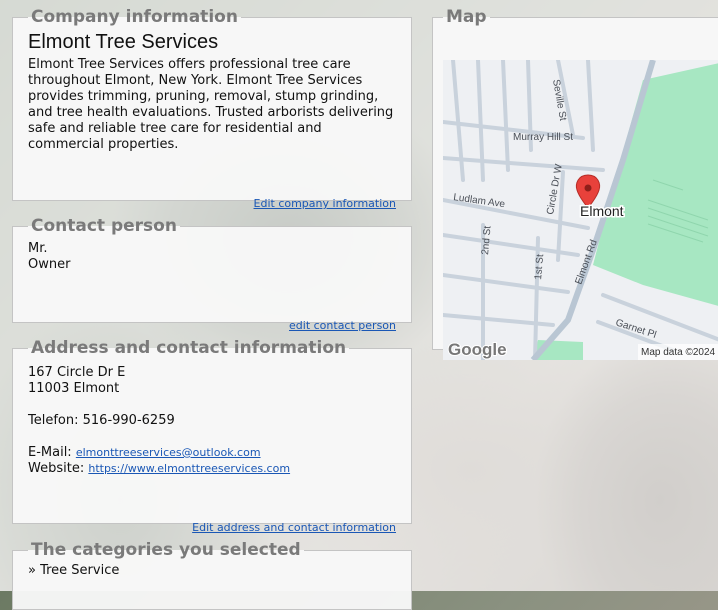 The image size is (718, 610). What do you see at coordinates (543, 137) in the screenshot?
I see `street-label-murray: Murray Hill St` at bounding box center [543, 137].